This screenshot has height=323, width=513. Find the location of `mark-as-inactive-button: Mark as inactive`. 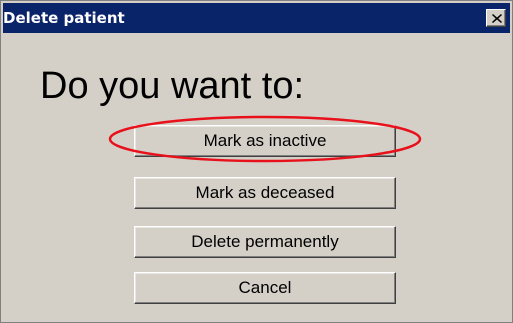

mark-as-inactive-button: Mark as inactive is located at coordinates (265, 141).